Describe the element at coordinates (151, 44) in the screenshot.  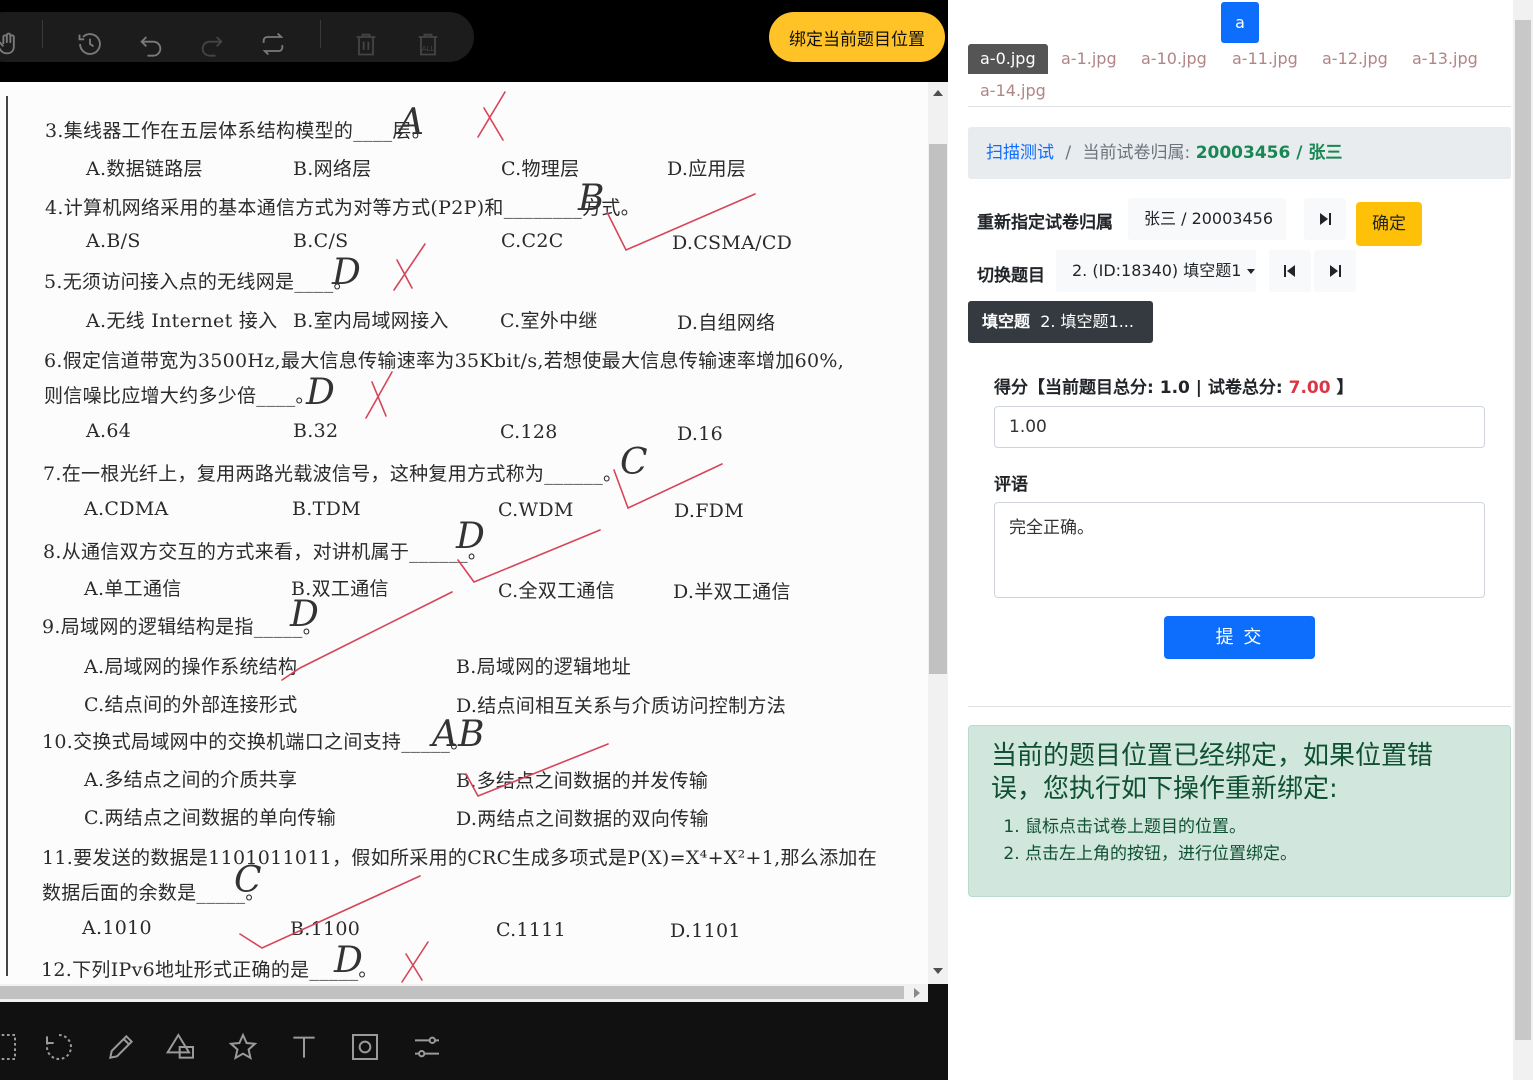
I see `undo-icon` at that location.